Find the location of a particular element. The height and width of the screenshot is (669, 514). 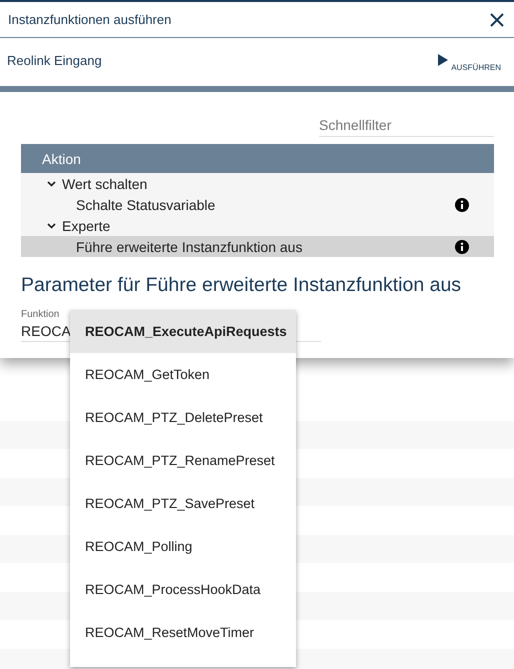

tree-item: Führe erweiterte Instanzfunktion aus is located at coordinates (257, 246).